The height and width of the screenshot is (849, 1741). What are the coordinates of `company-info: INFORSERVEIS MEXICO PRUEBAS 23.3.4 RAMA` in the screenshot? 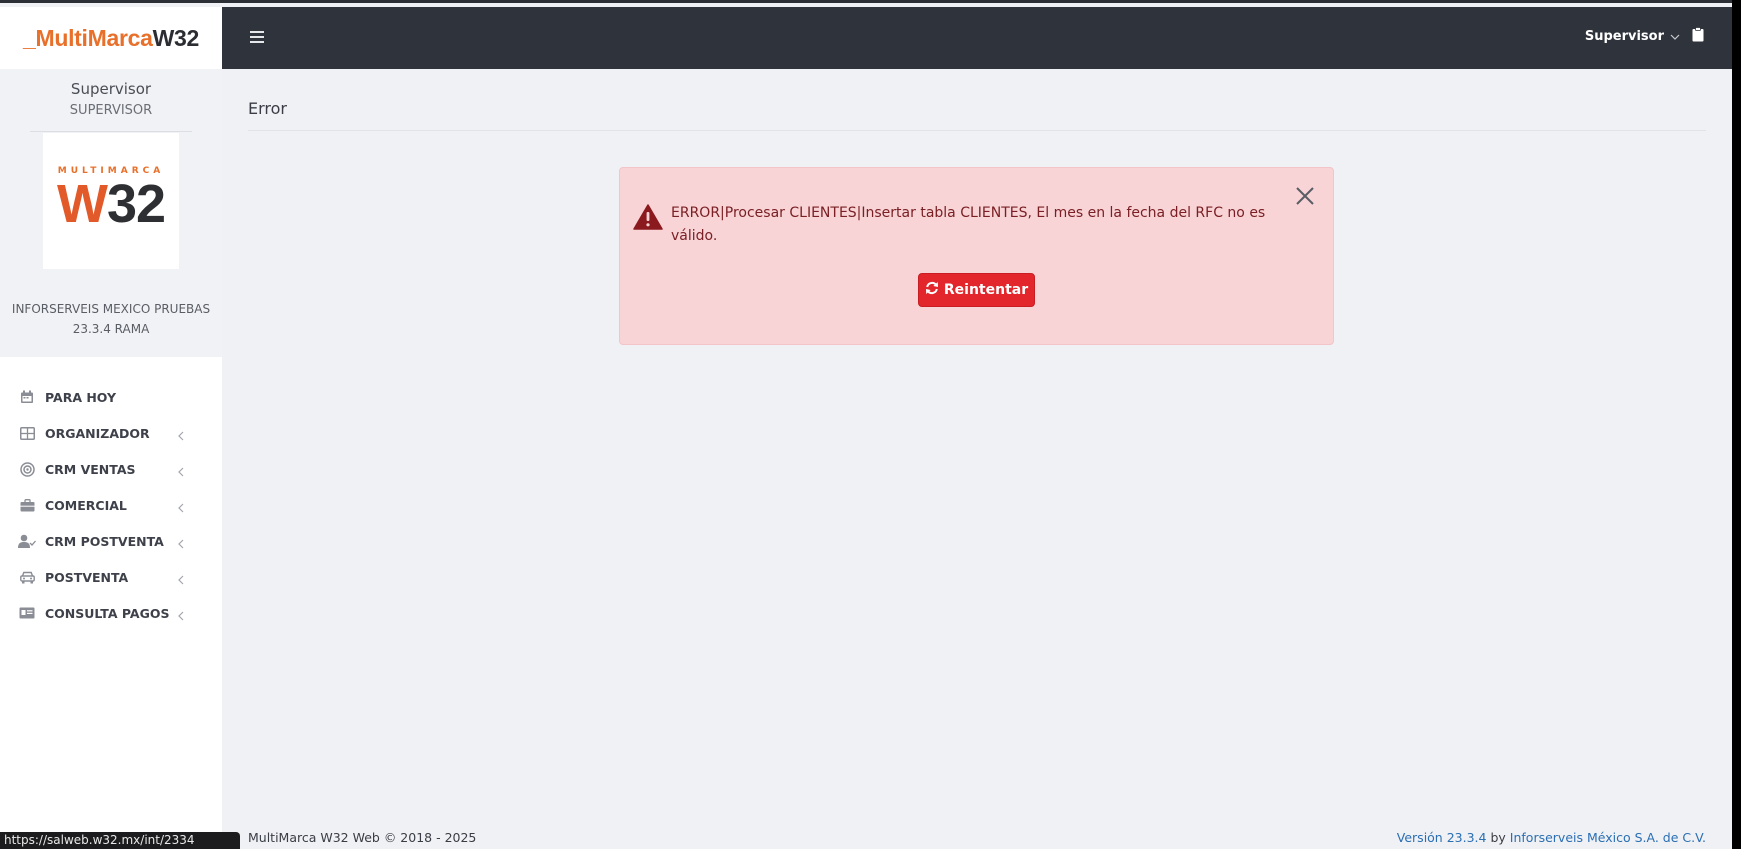 It's located at (111, 319).